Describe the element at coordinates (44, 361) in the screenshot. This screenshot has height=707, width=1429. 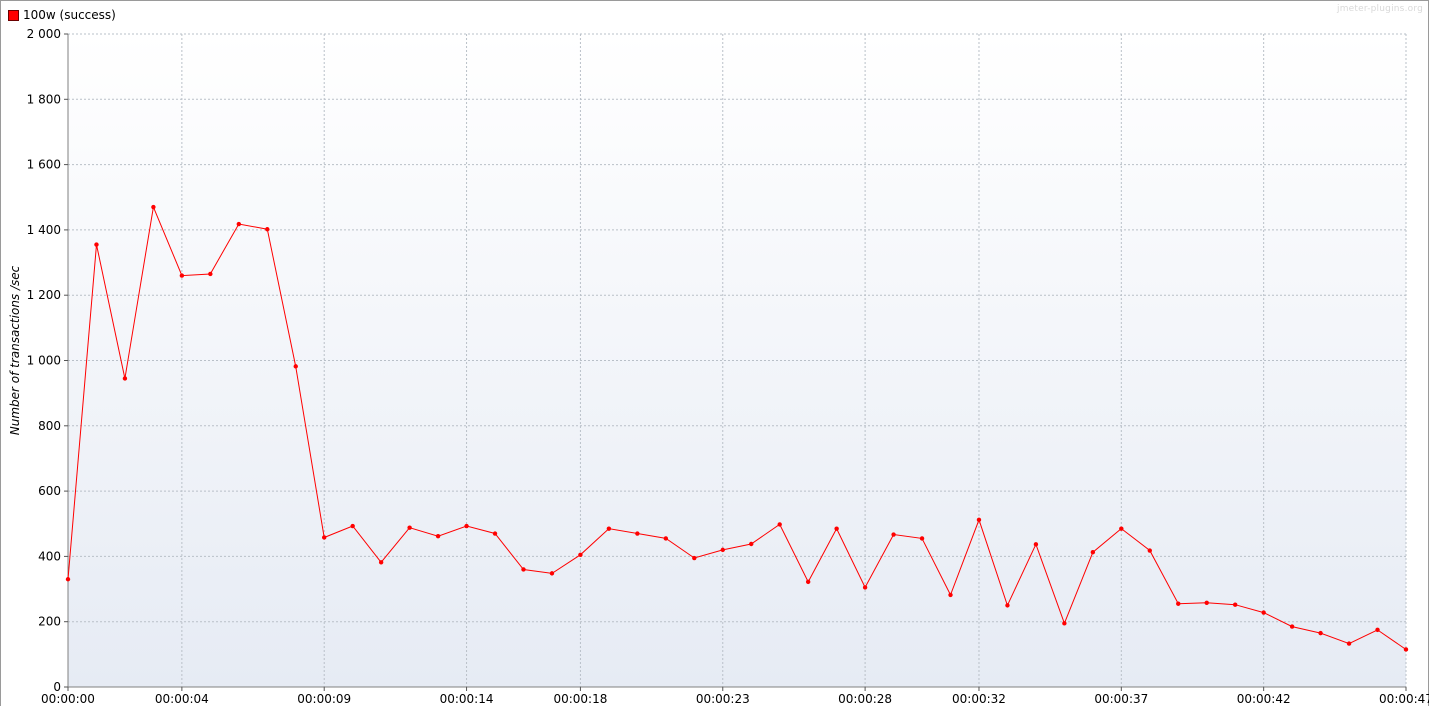
I see `y-tick-label: 1 000` at that location.